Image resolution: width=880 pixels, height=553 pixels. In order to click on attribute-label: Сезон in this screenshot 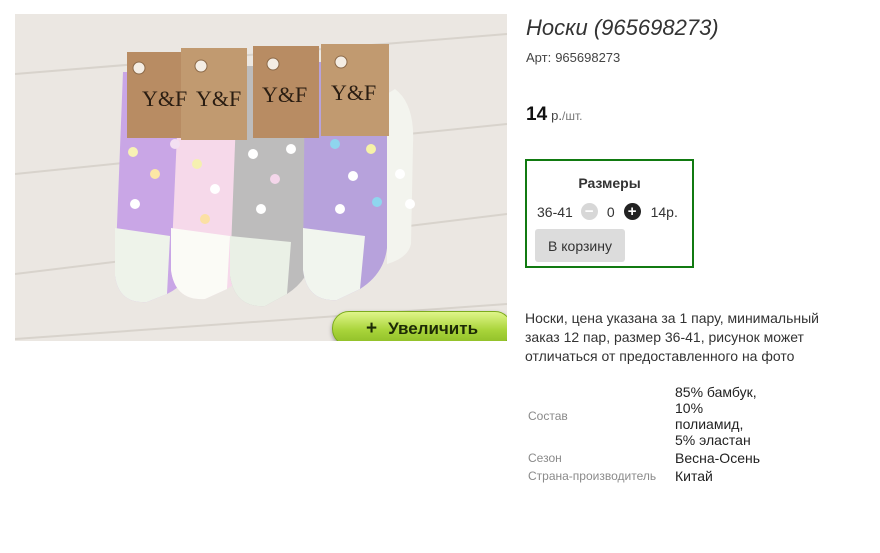, I will do `click(545, 458)`.